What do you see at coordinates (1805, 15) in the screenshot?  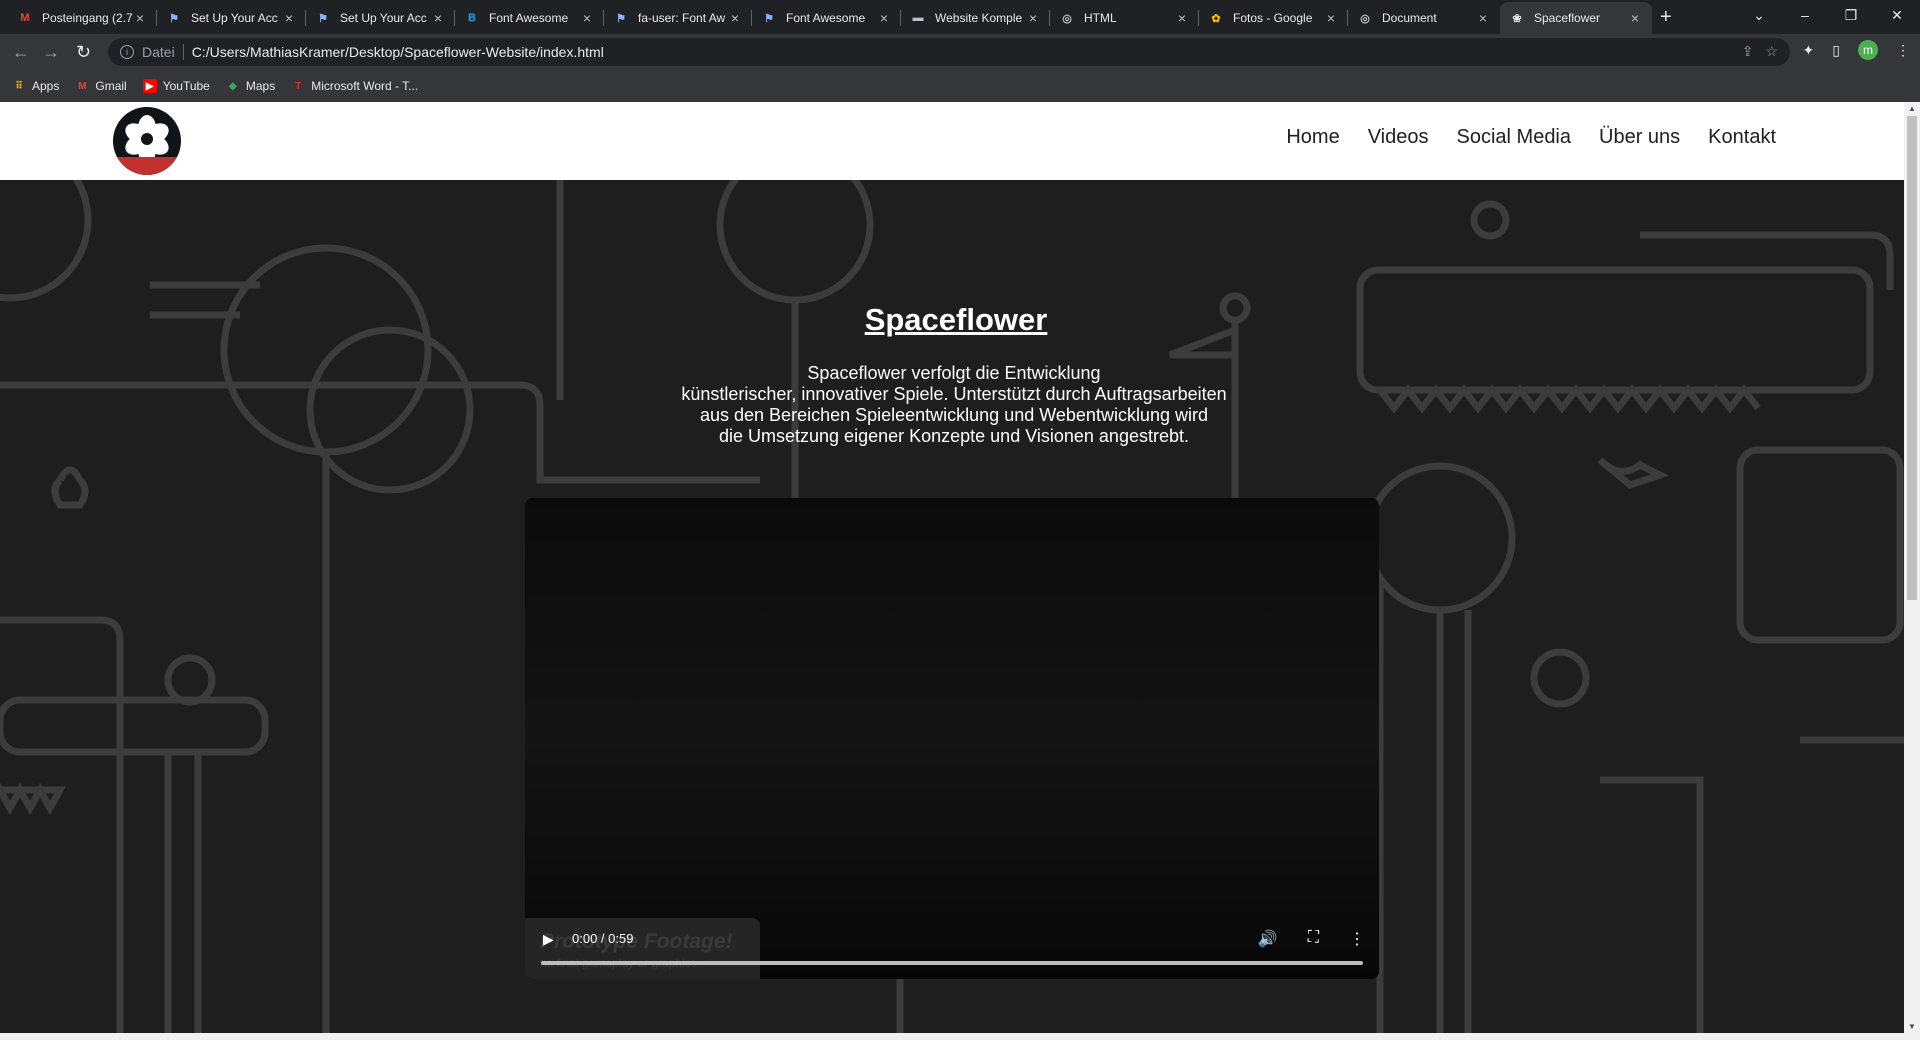 I see `minimize-button: –` at bounding box center [1805, 15].